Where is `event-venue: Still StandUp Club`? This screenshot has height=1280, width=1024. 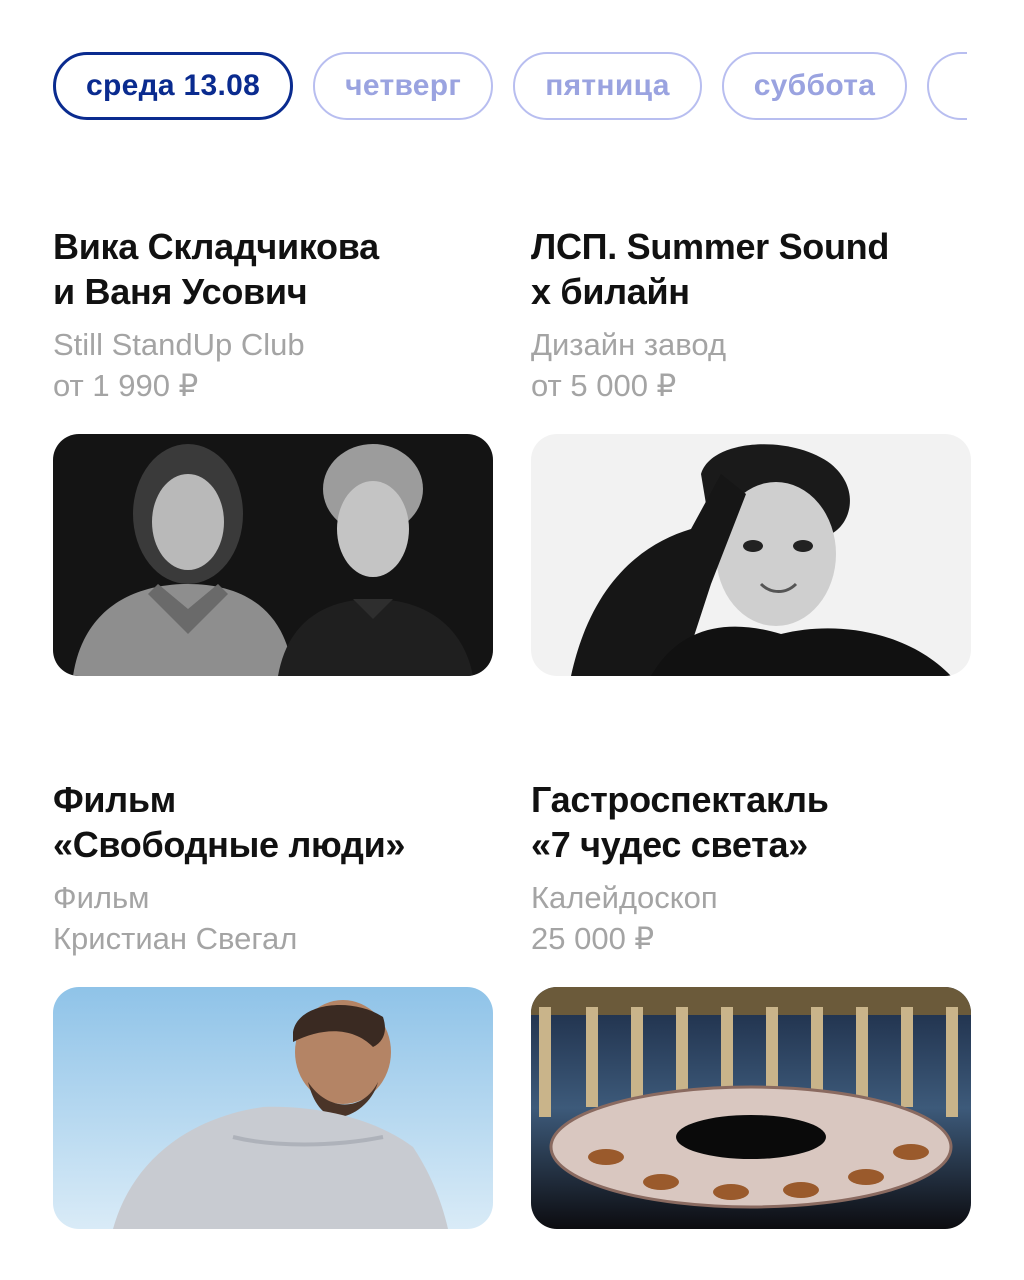 event-venue: Still StandUp Club is located at coordinates (179, 344).